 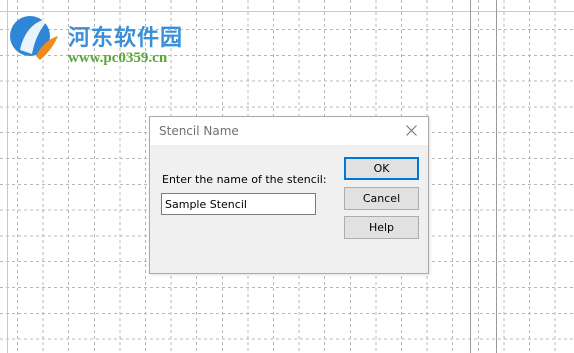 What do you see at coordinates (381, 168) in the screenshot?
I see `ok-button: OK` at bounding box center [381, 168].